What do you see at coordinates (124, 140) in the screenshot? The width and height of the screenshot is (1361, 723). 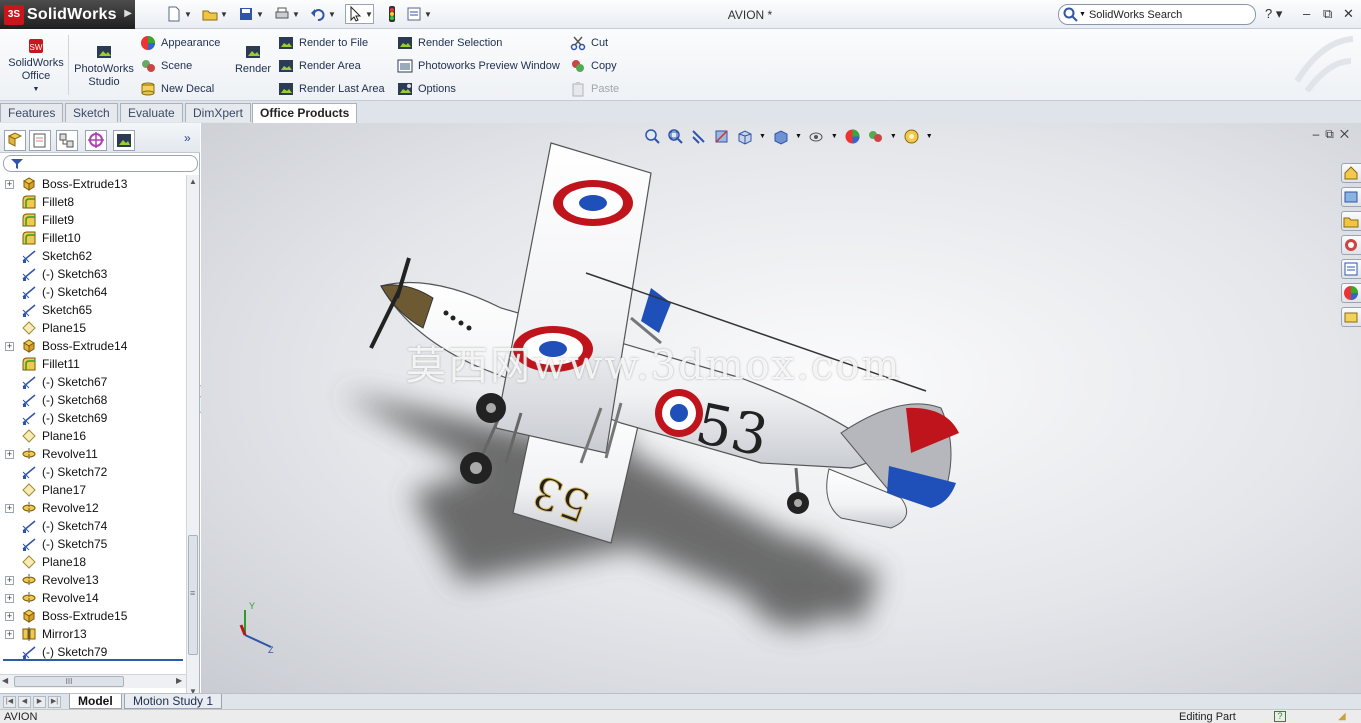 I see `display-manager-tab` at bounding box center [124, 140].